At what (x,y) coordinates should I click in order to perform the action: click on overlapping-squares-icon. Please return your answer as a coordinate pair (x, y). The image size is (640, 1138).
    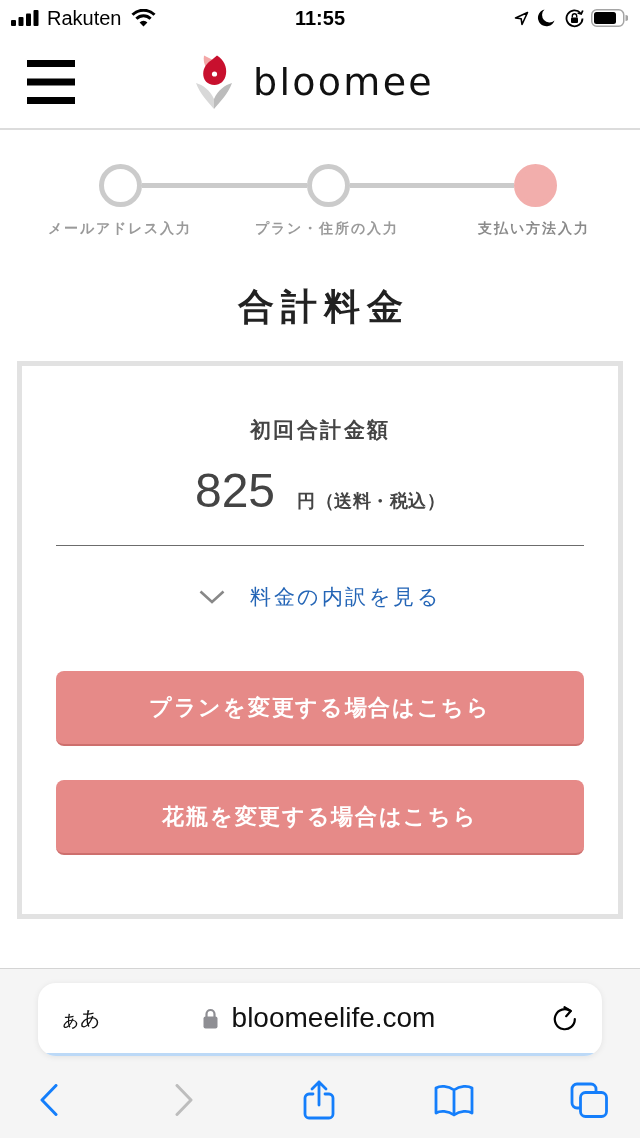
    Looking at the image, I should click on (589, 1100).